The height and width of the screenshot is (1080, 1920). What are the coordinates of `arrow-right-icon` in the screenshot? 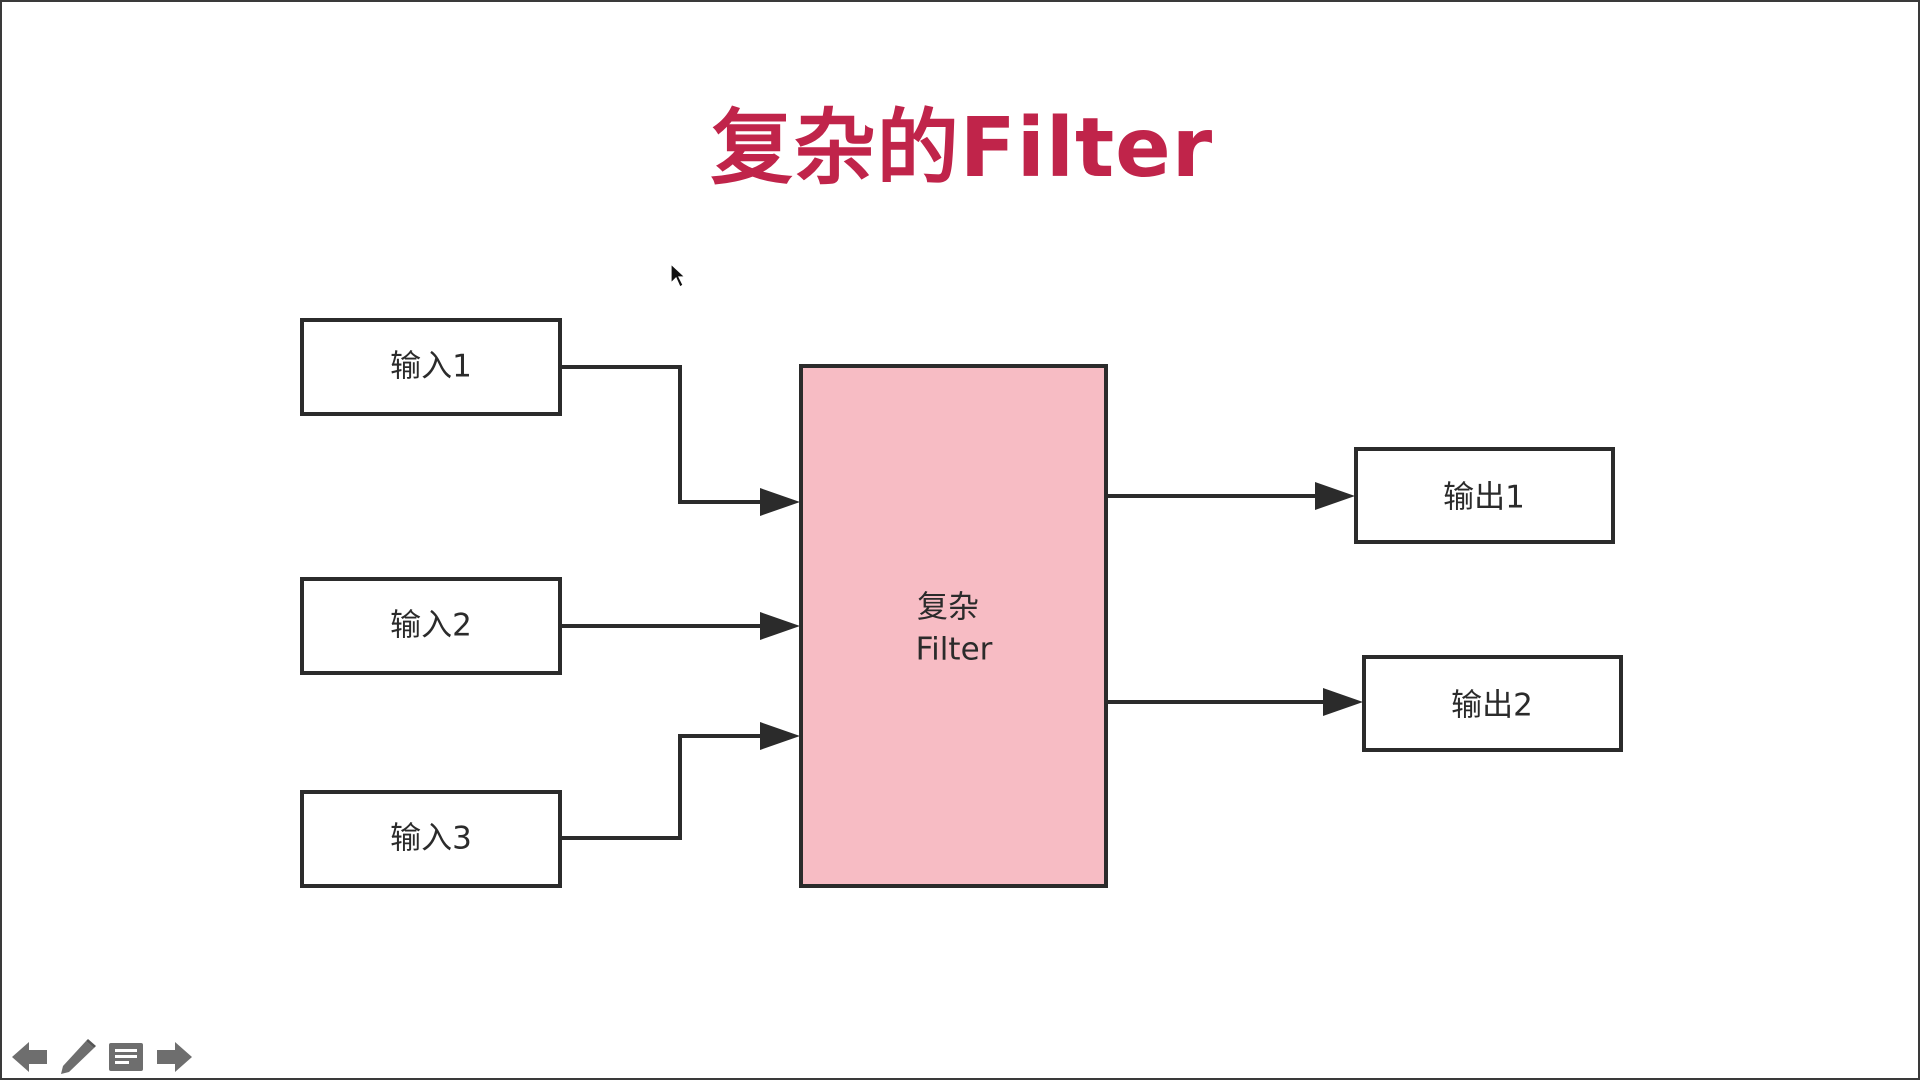 It's located at (174, 1057).